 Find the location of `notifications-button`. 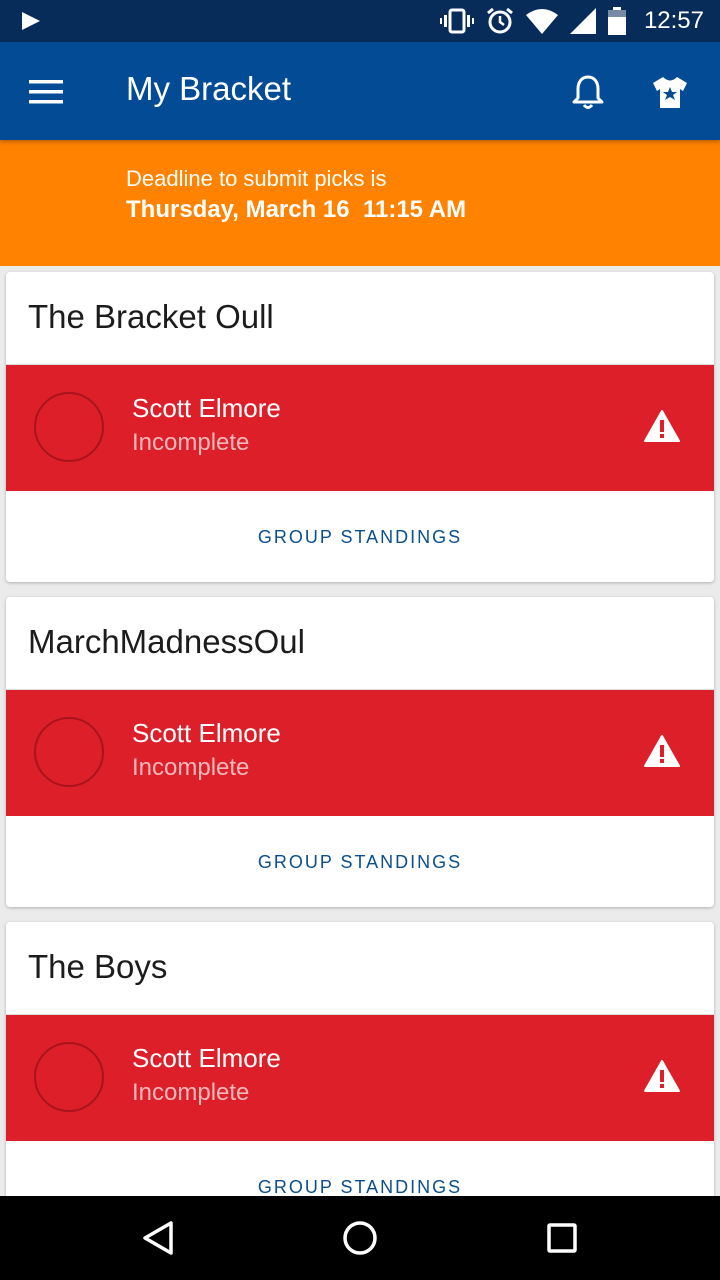

notifications-button is located at coordinates (588, 92).